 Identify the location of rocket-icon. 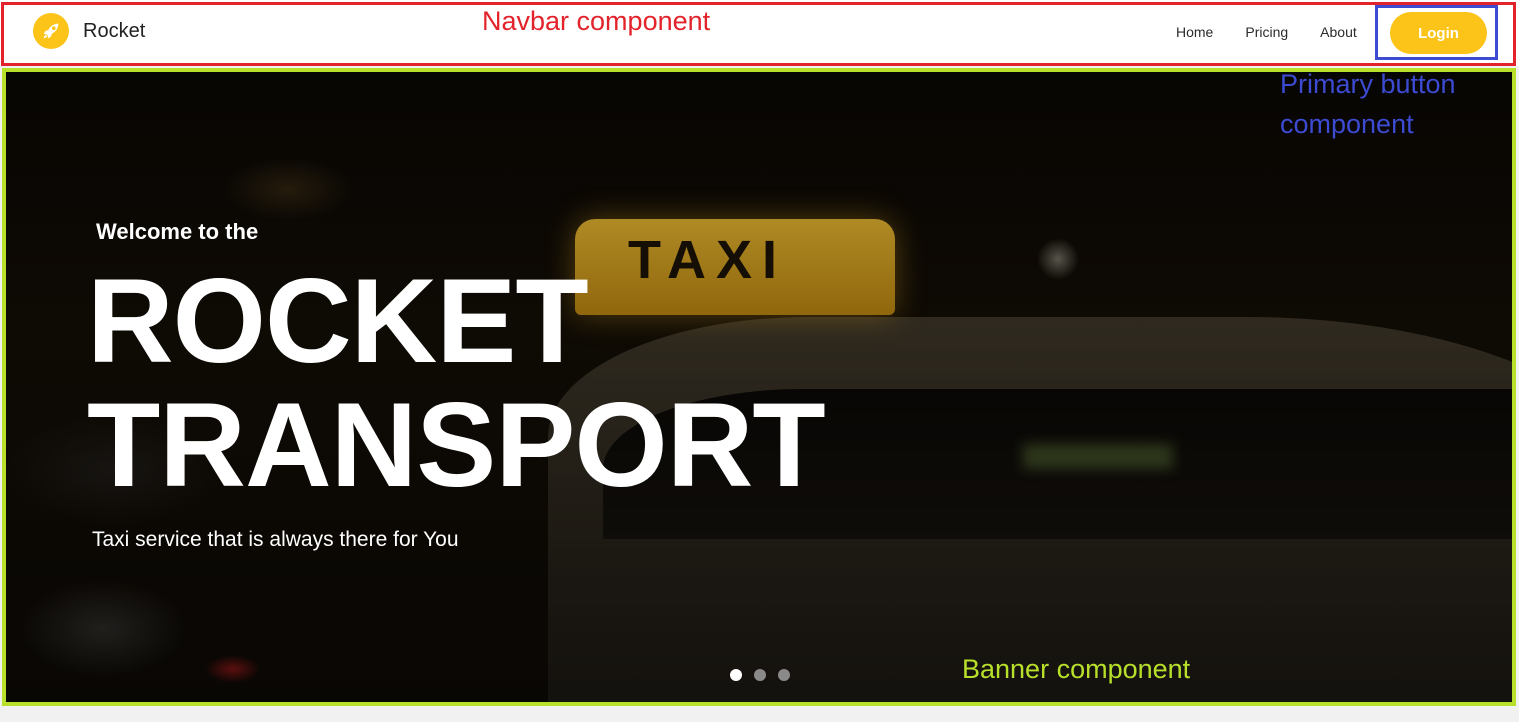
(51, 31).